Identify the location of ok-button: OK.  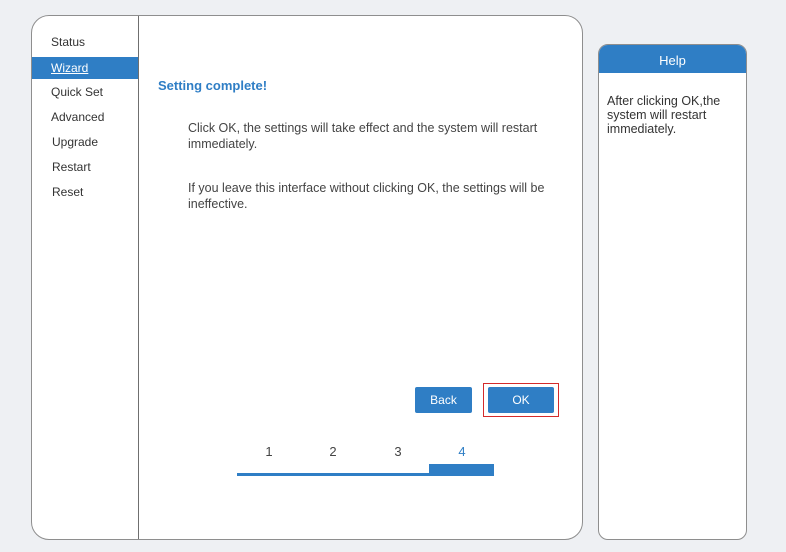
(521, 400).